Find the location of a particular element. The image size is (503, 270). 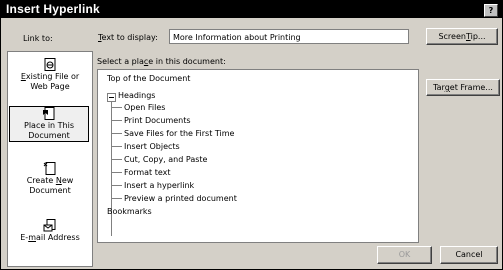

tree-item-bookmarks: Bookmarks is located at coordinates (129, 211).